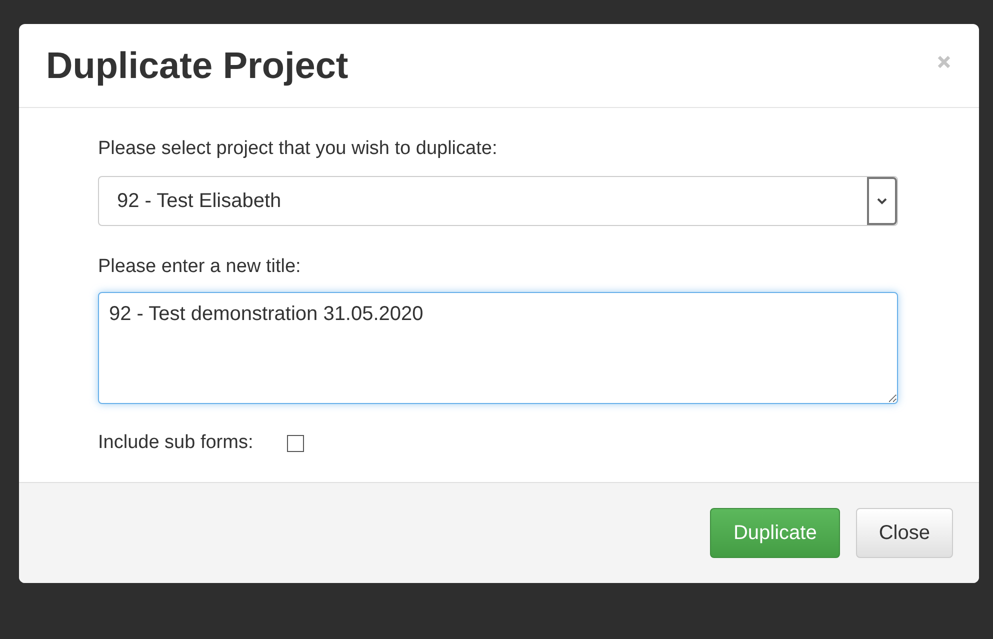 The image size is (993, 639). What do you see at coordinates (176, 443) in the screenshot?
I see `sub-forms-label: Include sub forms:` at bounding box center [176, 443].